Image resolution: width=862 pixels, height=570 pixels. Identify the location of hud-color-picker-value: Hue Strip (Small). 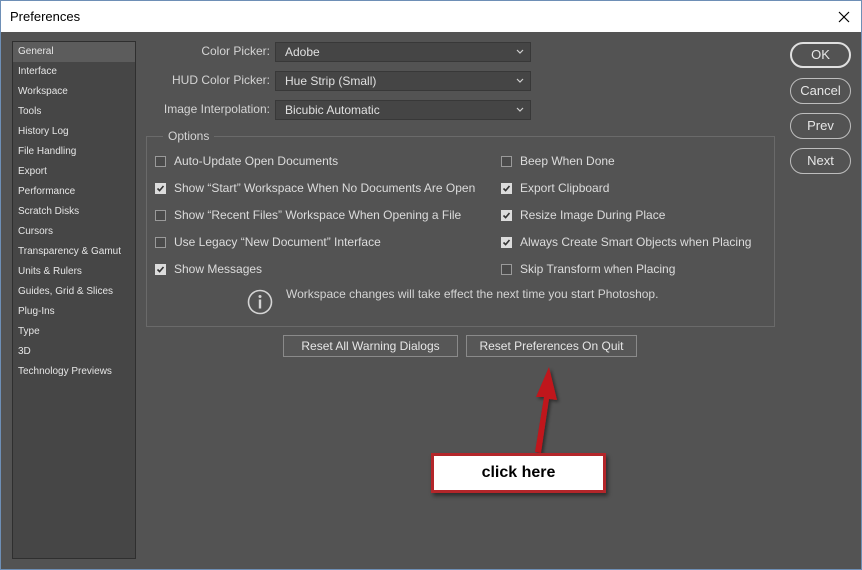
(331, 81).